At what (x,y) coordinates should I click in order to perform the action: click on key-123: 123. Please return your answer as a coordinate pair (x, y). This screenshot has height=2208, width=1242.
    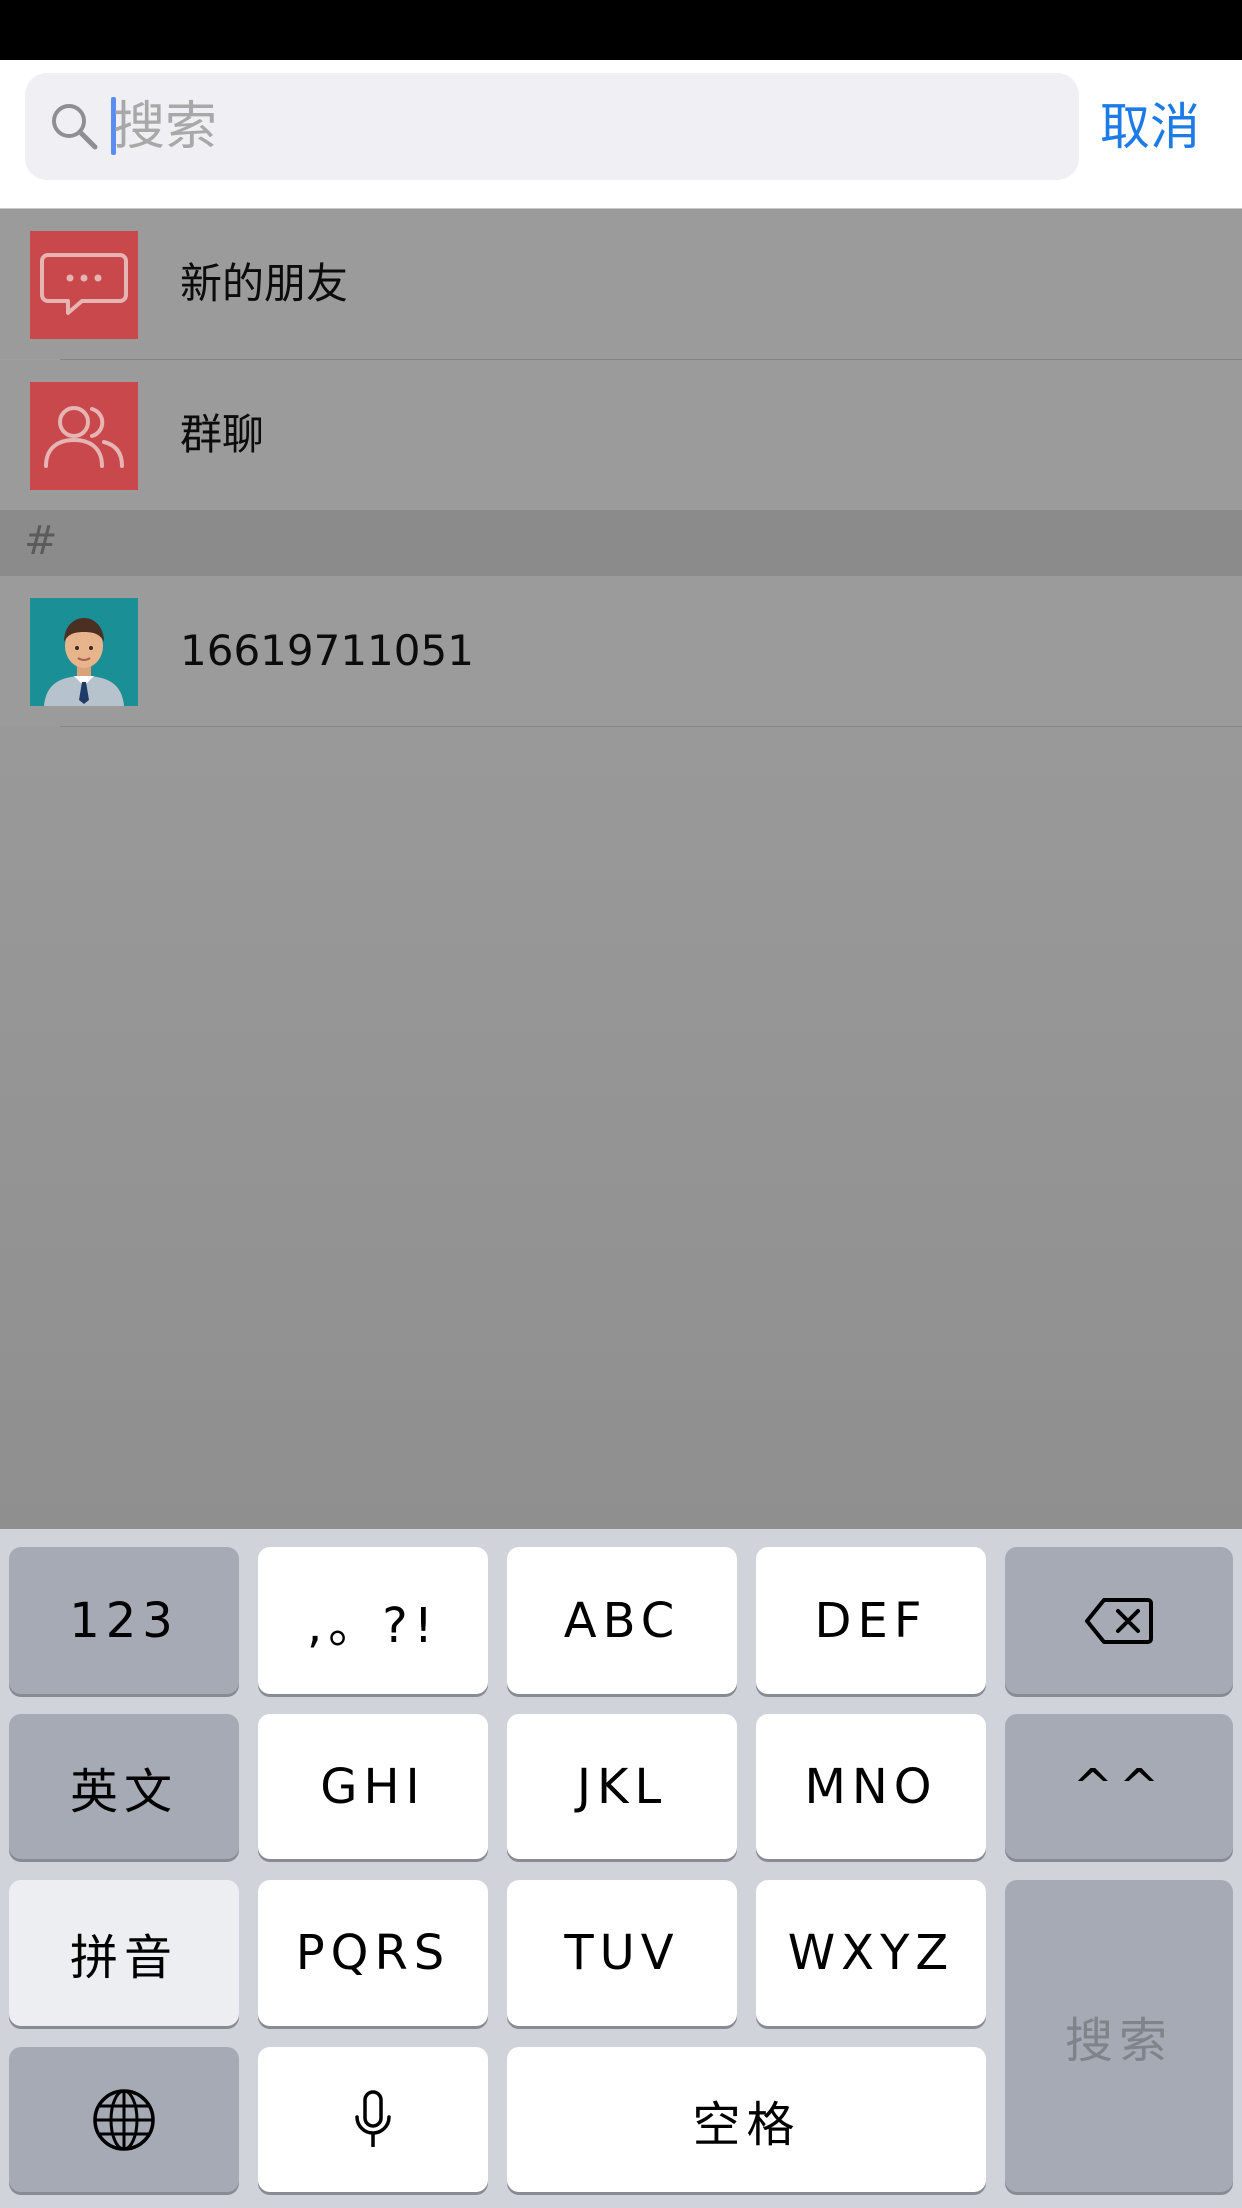
    Looking at the image, I should click on (124, 1620).